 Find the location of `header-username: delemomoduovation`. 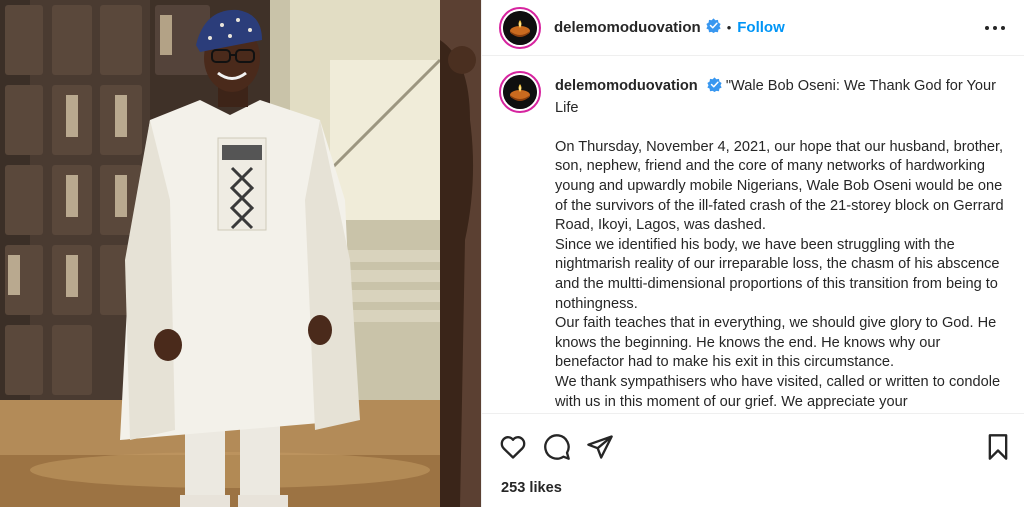

header-username: delemomoduovation is located at coordinates (627, 27).